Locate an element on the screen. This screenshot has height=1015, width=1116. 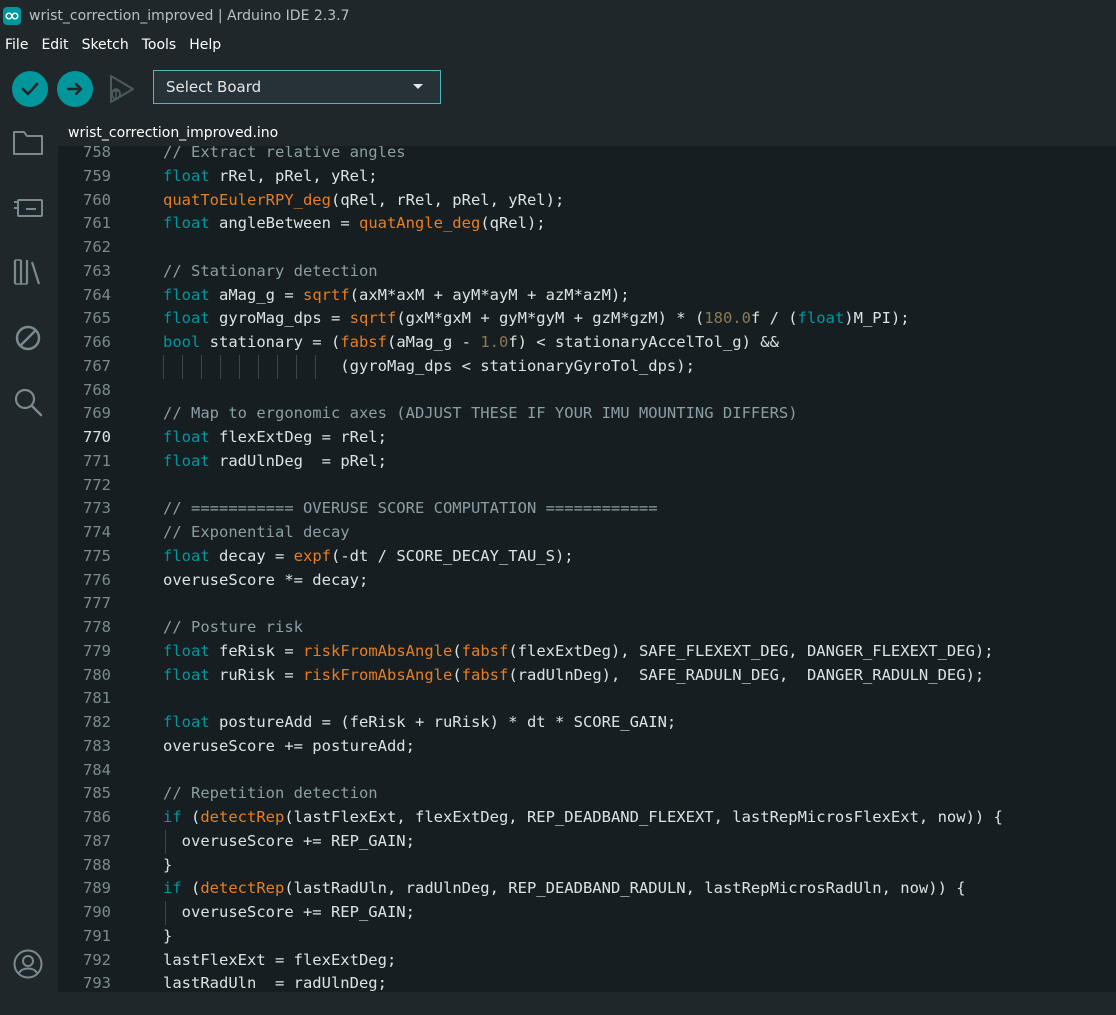
code-line: 781 is located at coordinates (587, 699).